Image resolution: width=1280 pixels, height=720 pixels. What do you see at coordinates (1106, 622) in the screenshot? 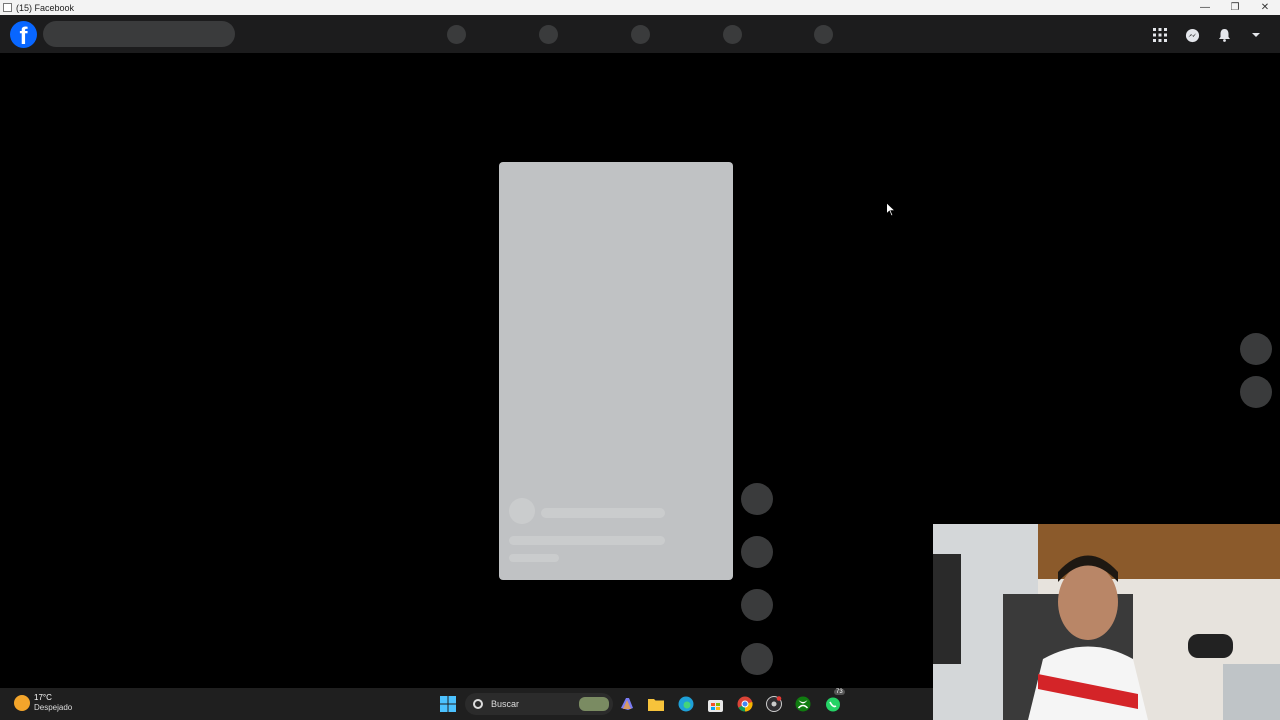
I see `webcam-overlay` at bounding box center [1106, 622].